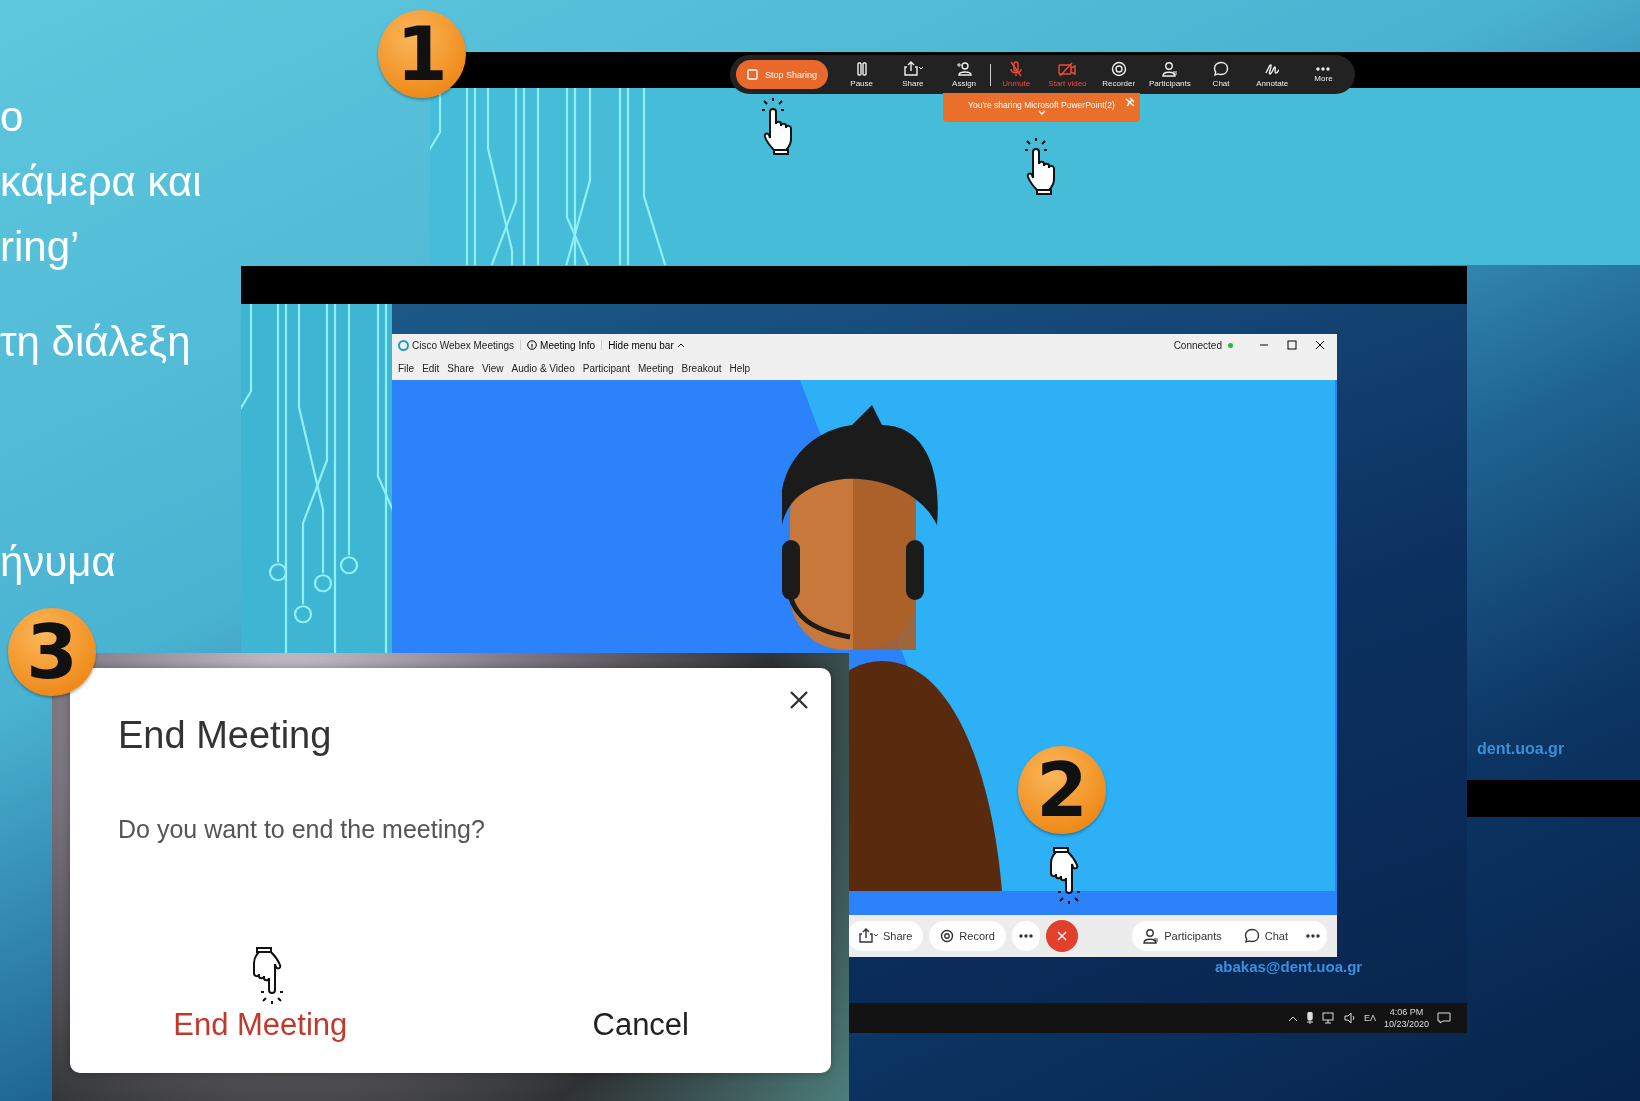 This screenshot has height=1101, width=1640. I want to click on network-icon, so click(1328, 1018).